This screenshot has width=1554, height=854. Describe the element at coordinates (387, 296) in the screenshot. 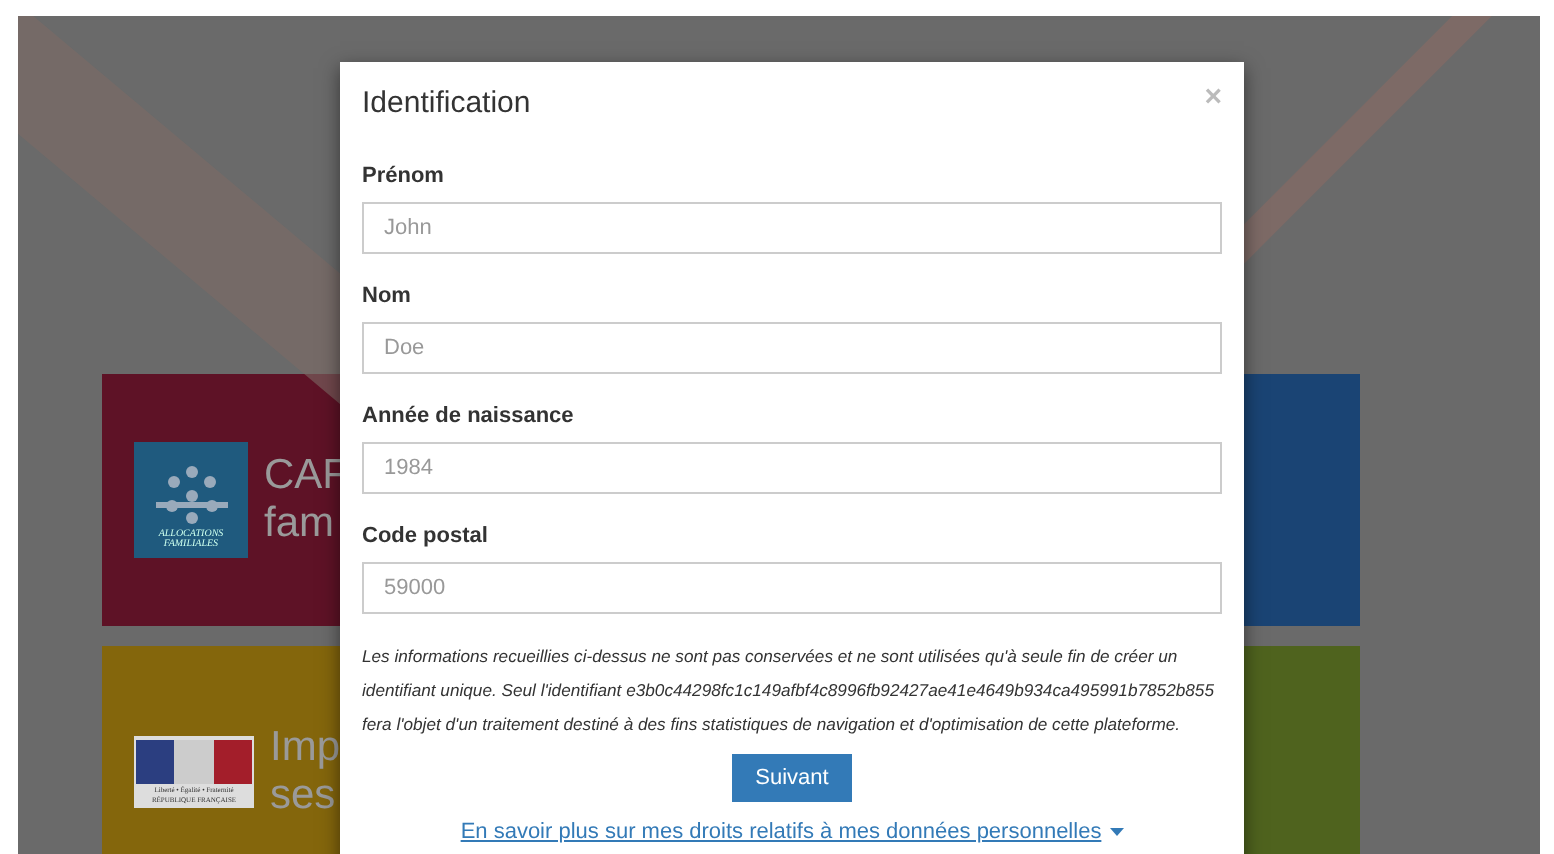

I see `field-label: Nom` at that location.